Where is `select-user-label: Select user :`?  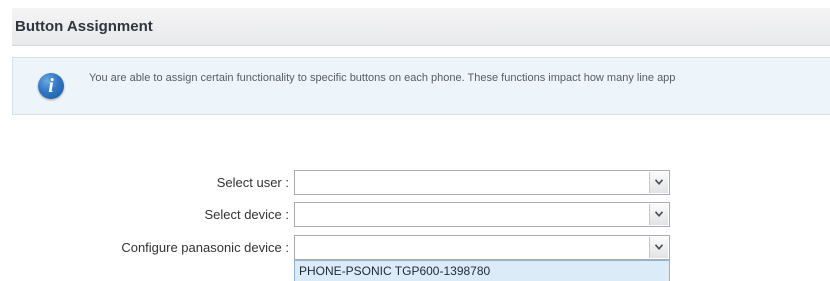
select-user-label: Select user : is located at coordinates (252, 182).